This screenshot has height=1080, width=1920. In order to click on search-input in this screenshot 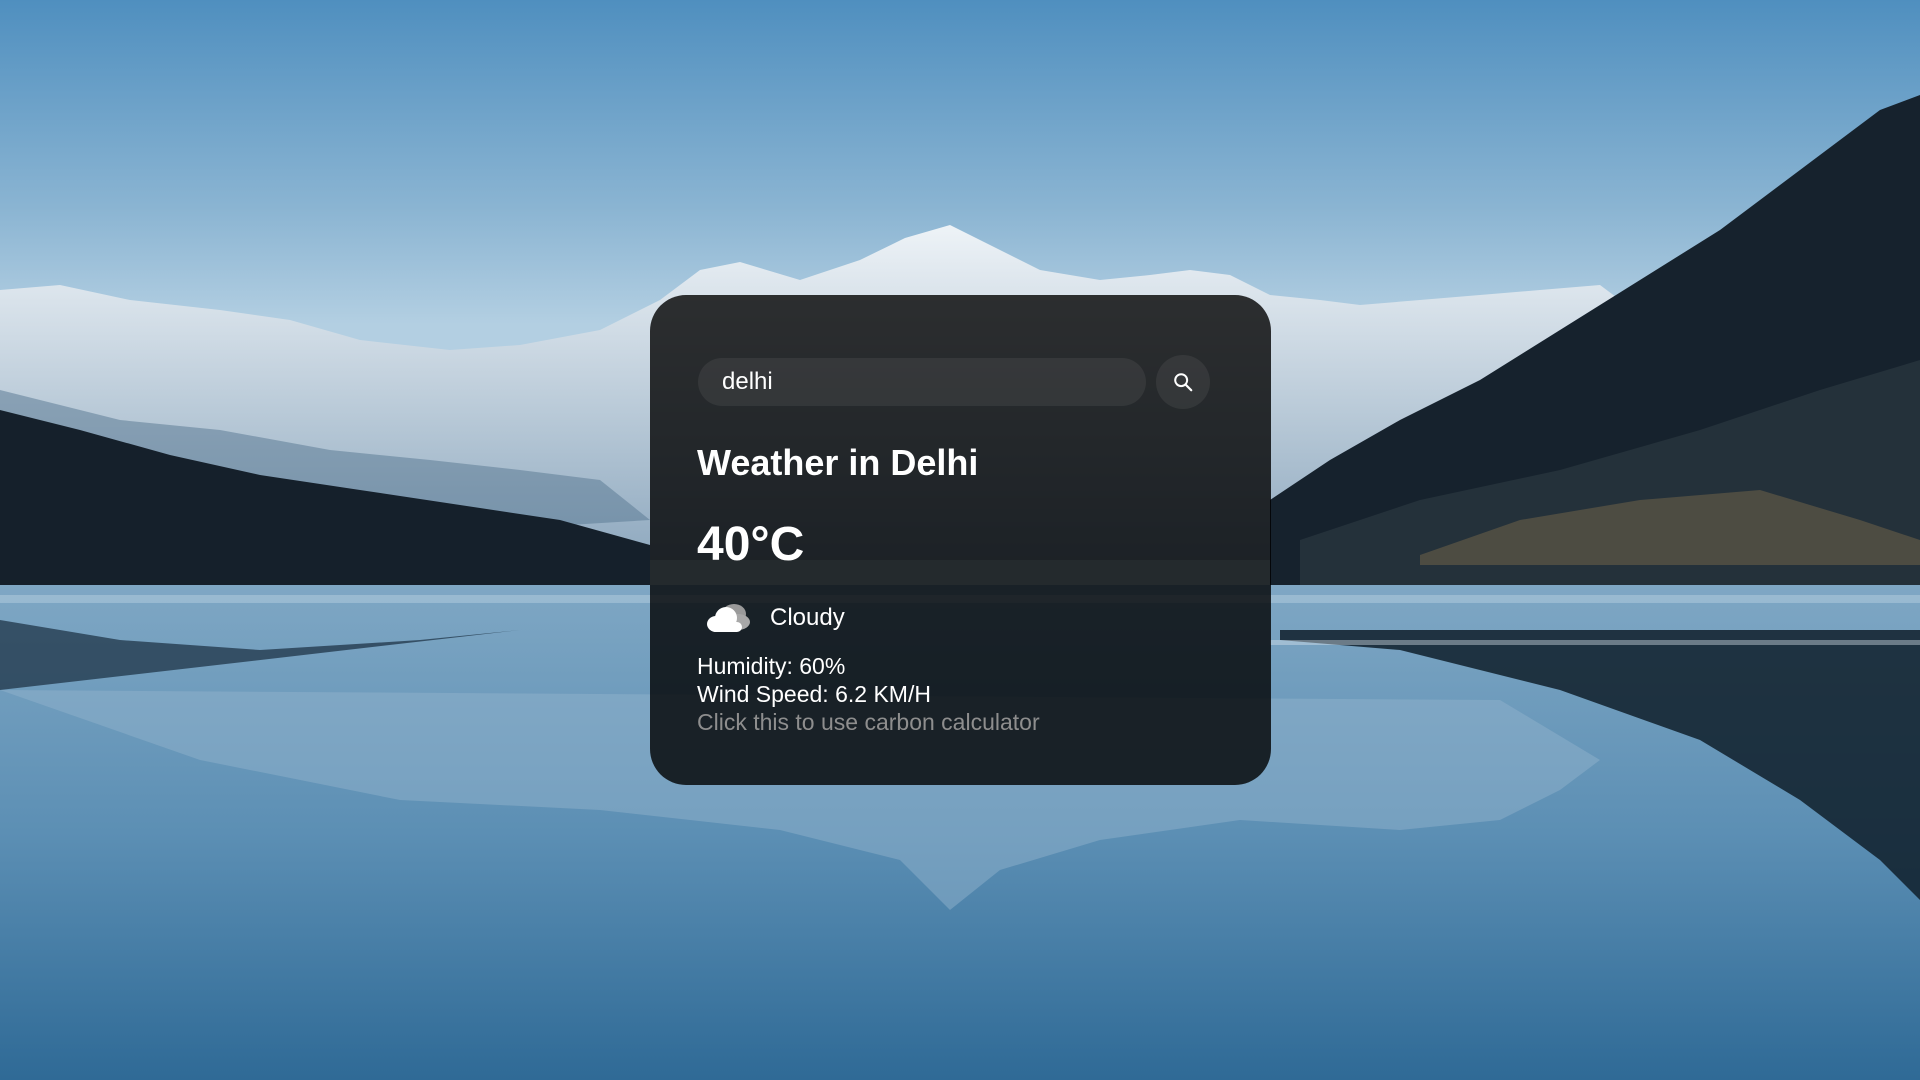, I will do `click(922, 382)`.